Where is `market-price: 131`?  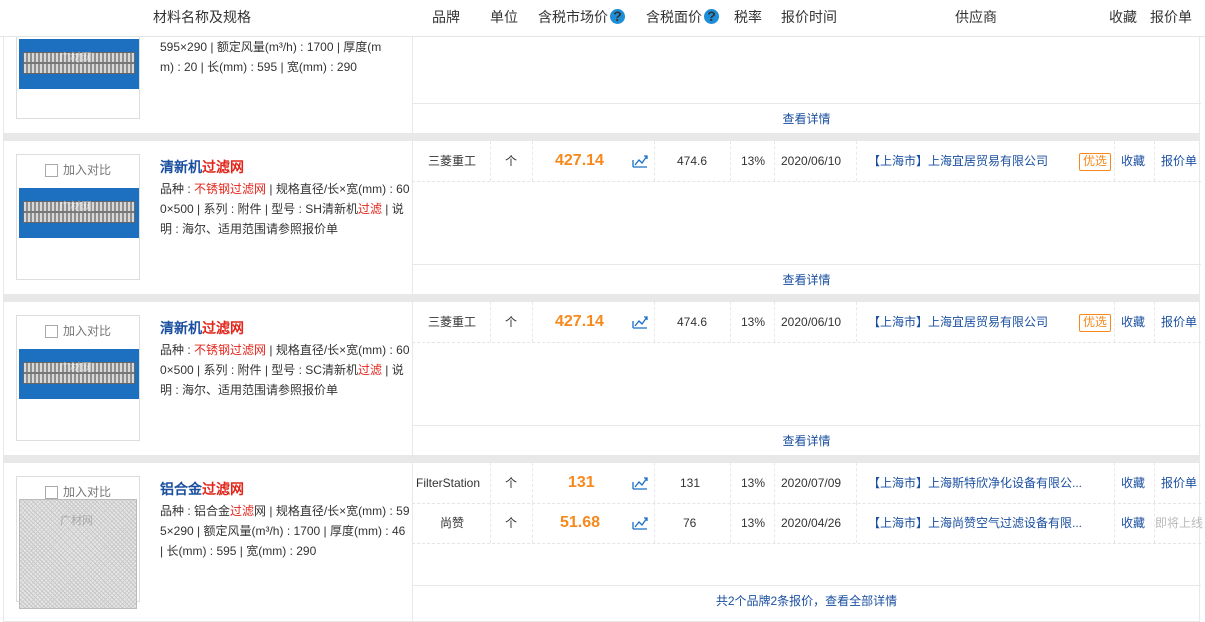
market-price: 131 is located at coordinates (581, 482).